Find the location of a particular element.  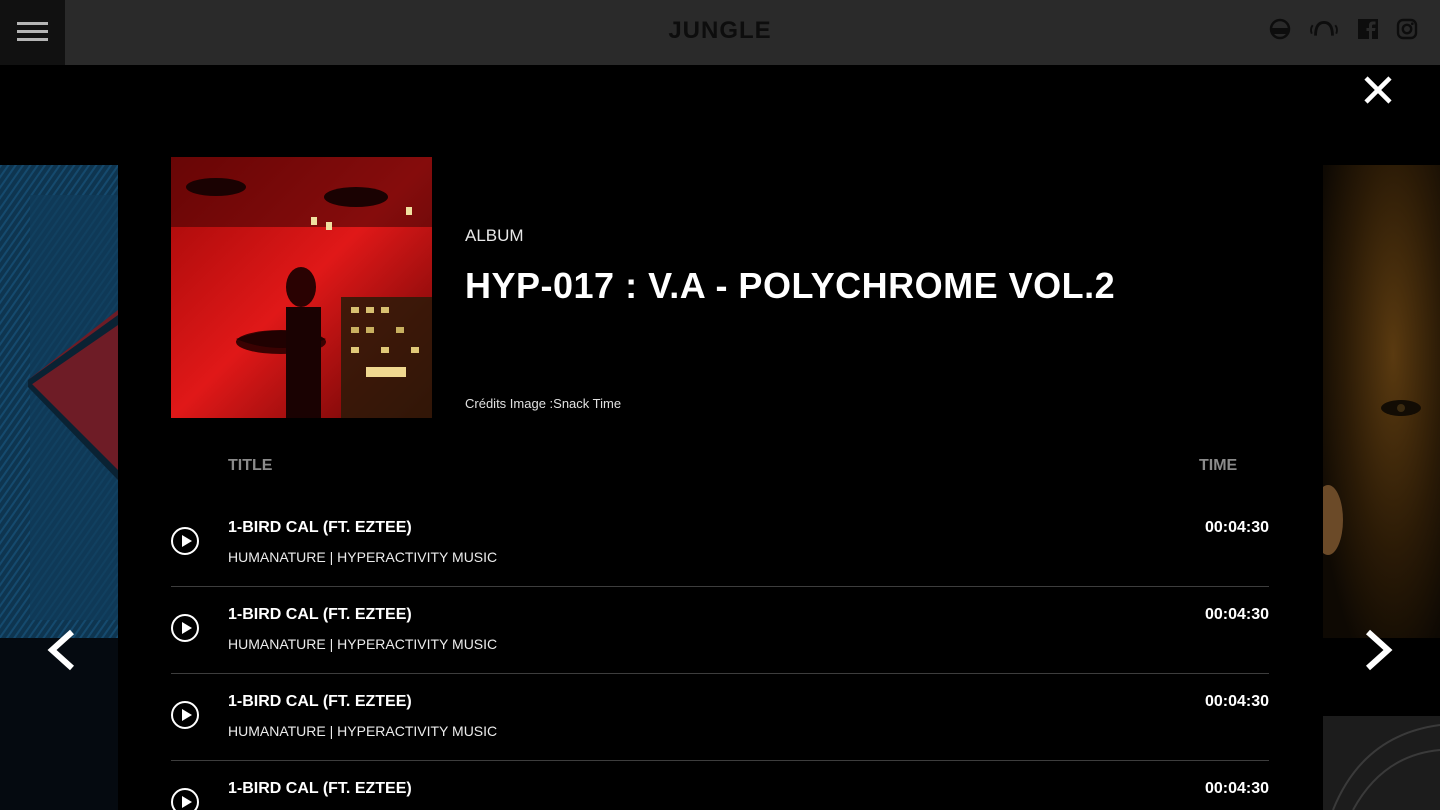

top-bar: JUNGLE is located at coordinates (720, 32).